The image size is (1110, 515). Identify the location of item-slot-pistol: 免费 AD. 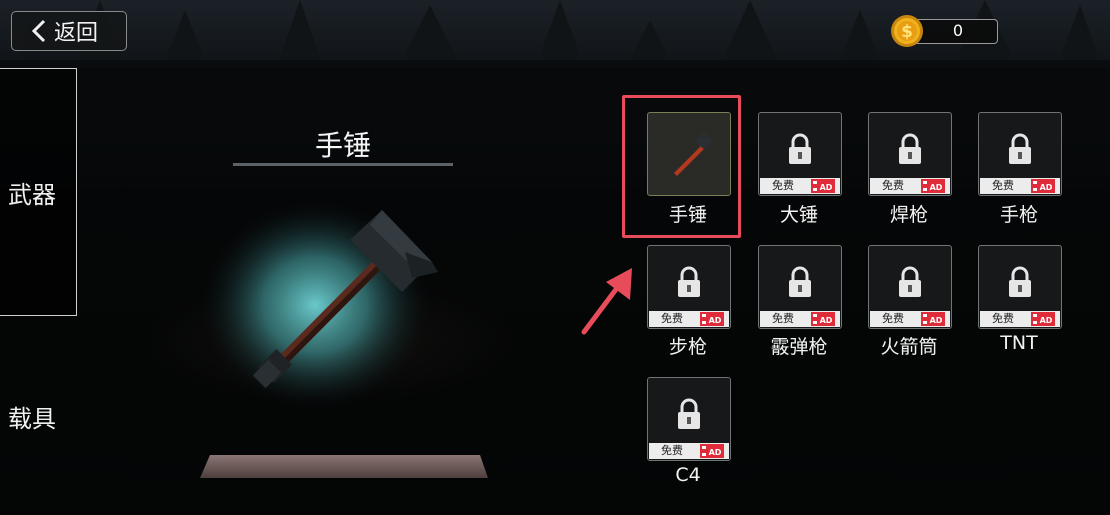
(1020, 154).